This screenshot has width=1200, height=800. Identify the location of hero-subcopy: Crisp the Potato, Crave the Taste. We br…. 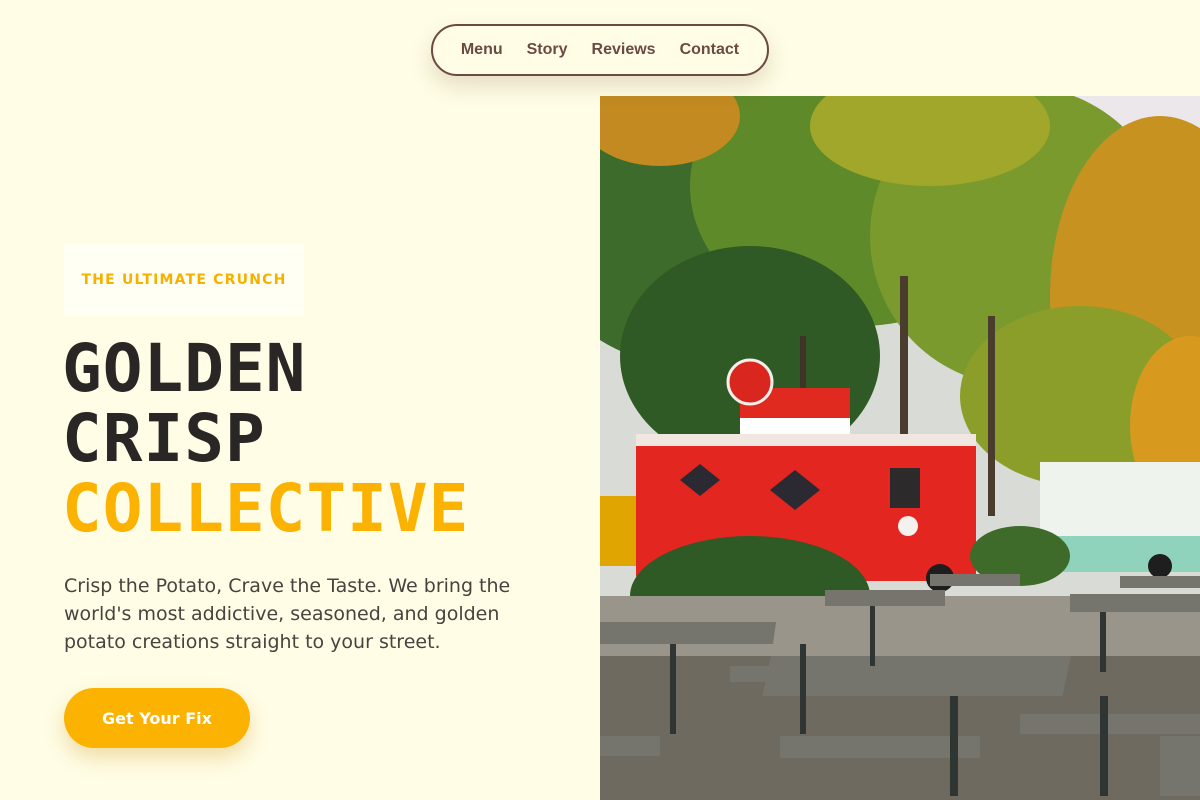
(287, 614).